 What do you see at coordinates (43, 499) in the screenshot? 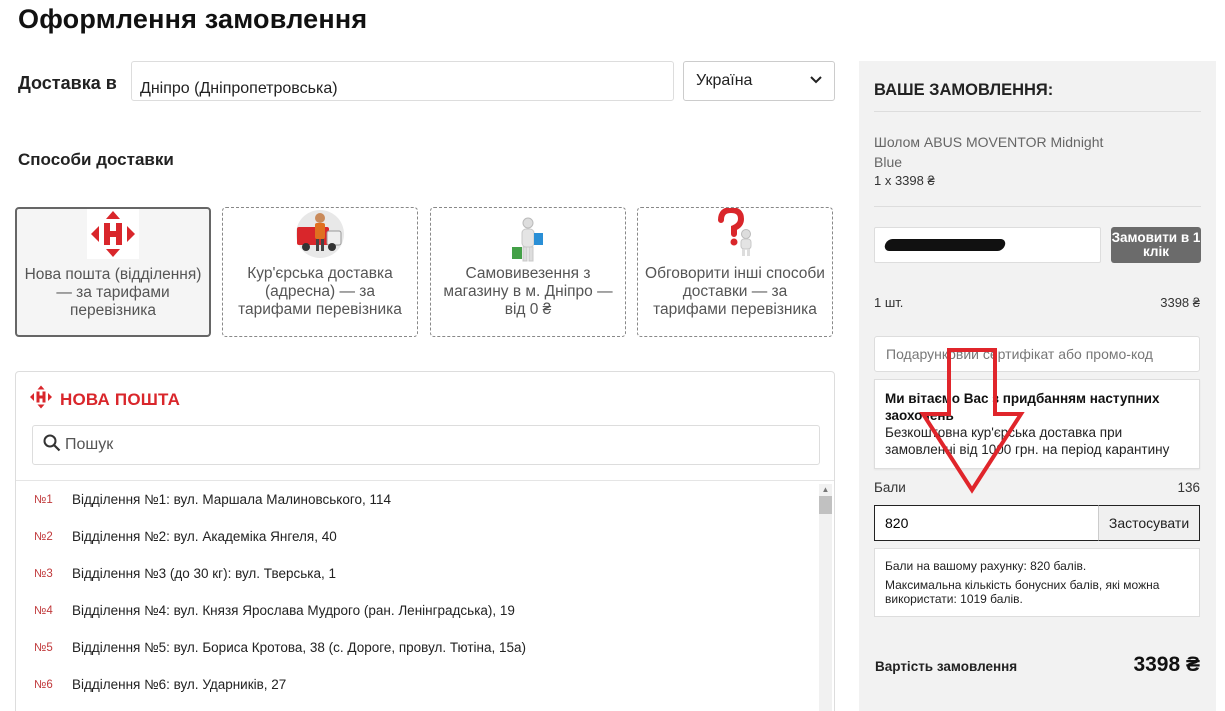
I see `branch-number: №1` at bounding box center [43, 499].